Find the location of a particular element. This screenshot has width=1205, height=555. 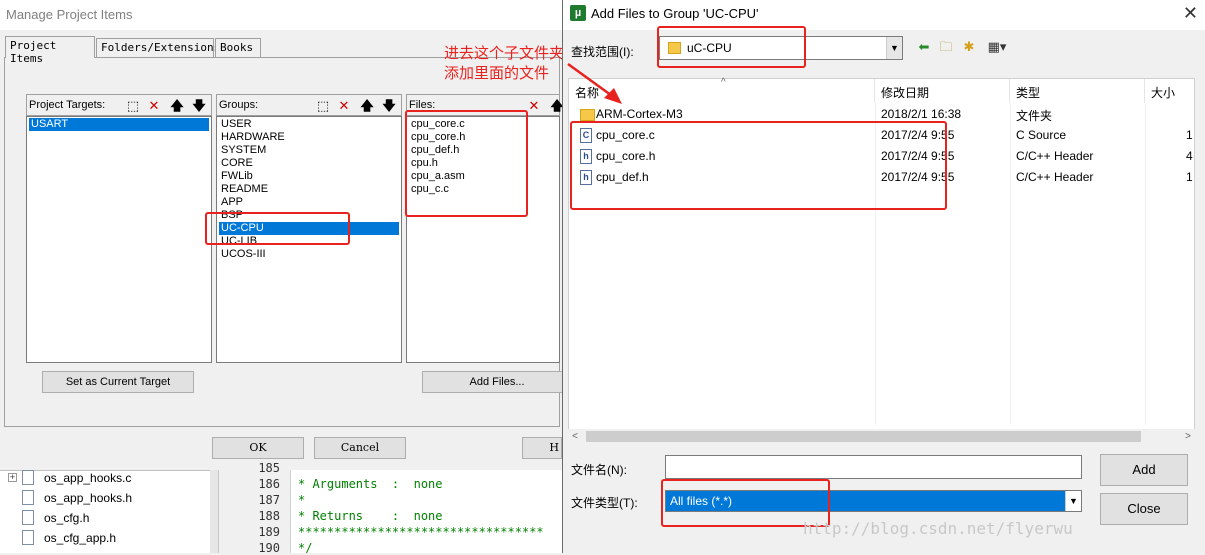

code-line: * Arguments : none is located at coordinates (370, 484).